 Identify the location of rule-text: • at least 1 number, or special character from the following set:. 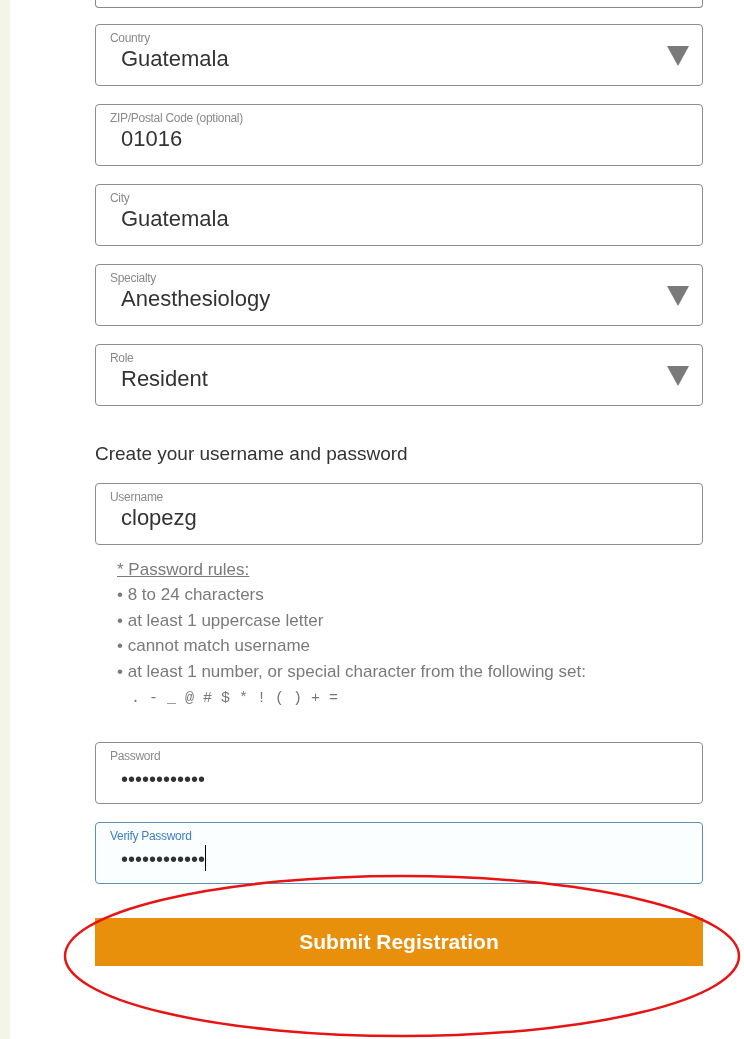
(351, 671).